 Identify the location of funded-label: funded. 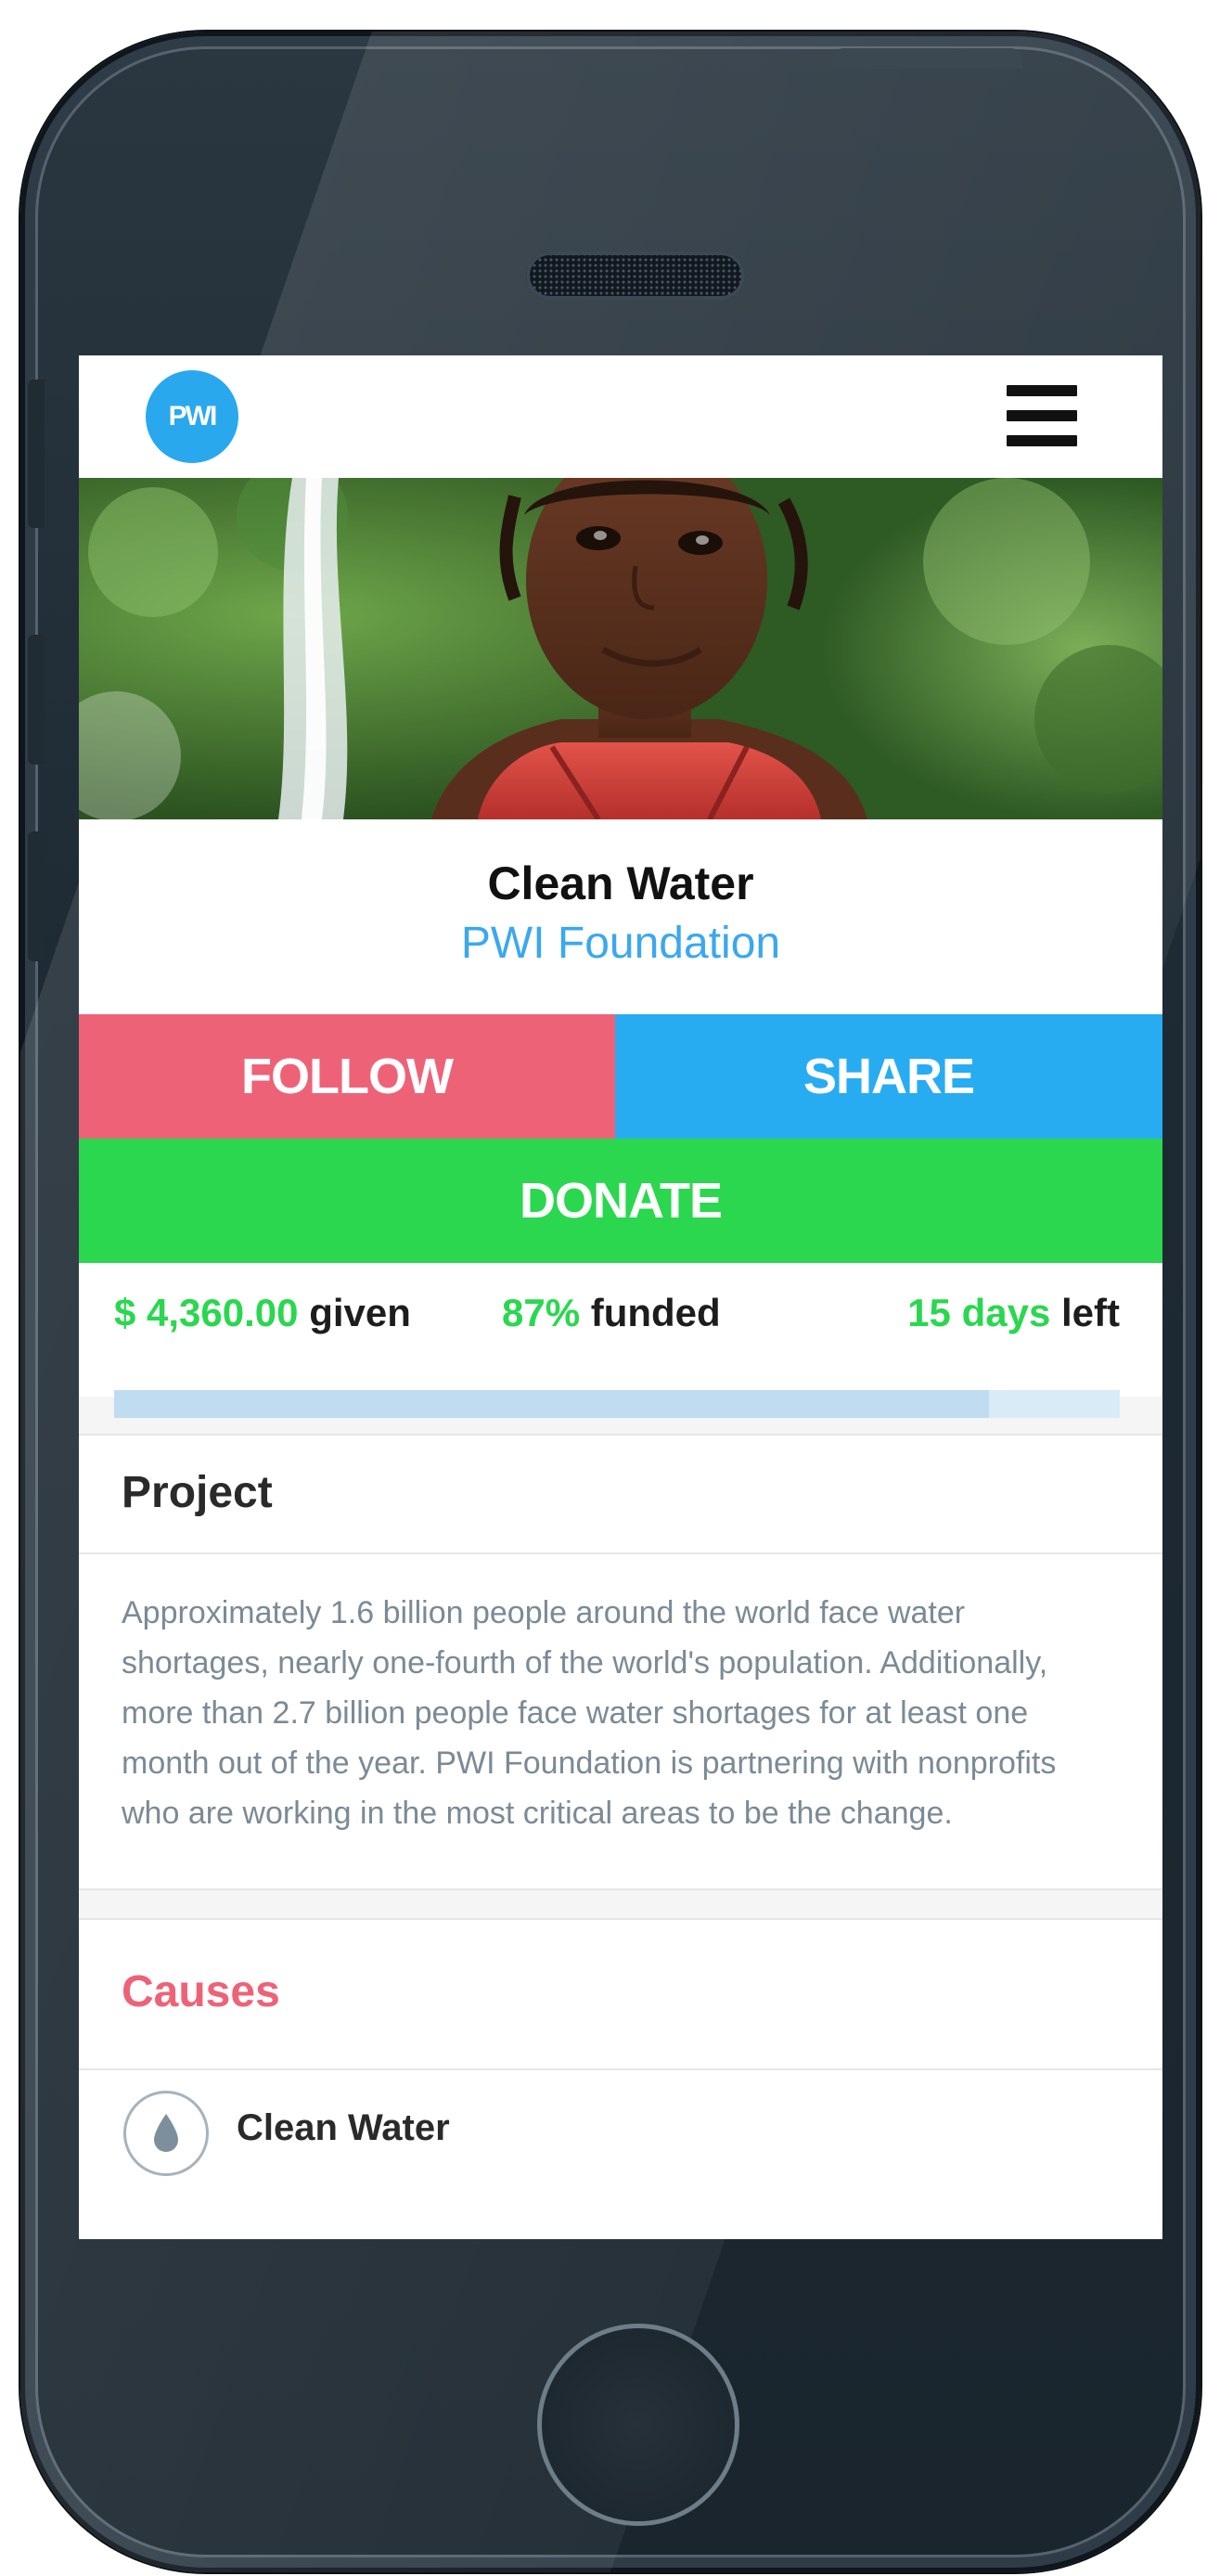
(655, 1312).